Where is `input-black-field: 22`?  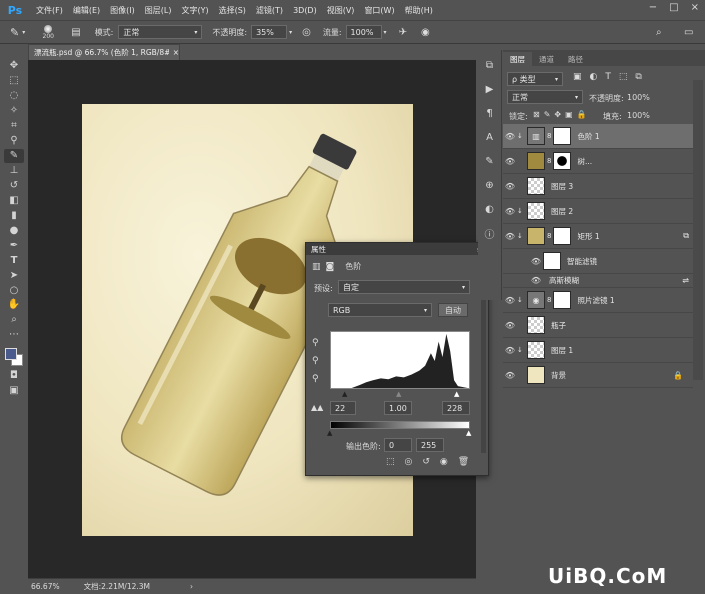
input-black-field: 22 is located at coordinates (343, 408).